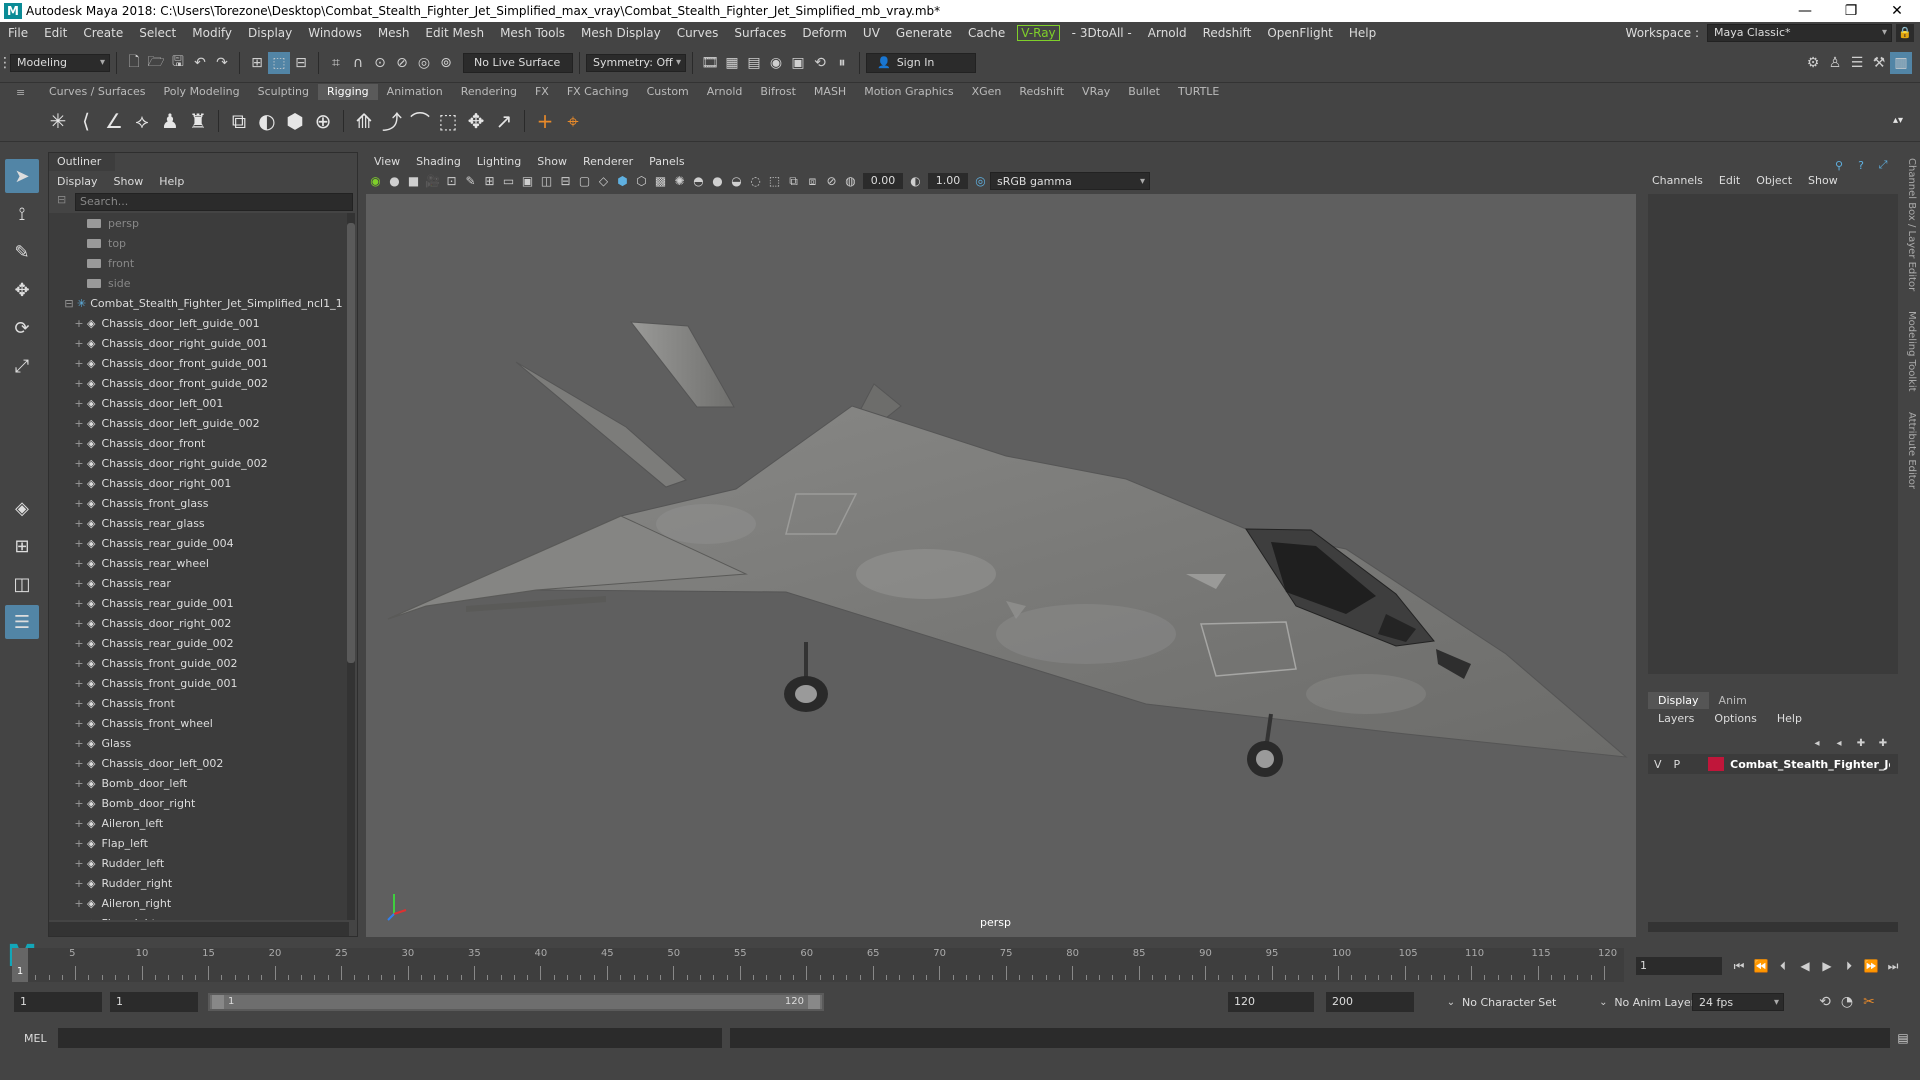 Image resolution: width=1920 pixels, height=1080 pixels. I want to click on collapse-handle-icon: ⋮, so click(6, 63).